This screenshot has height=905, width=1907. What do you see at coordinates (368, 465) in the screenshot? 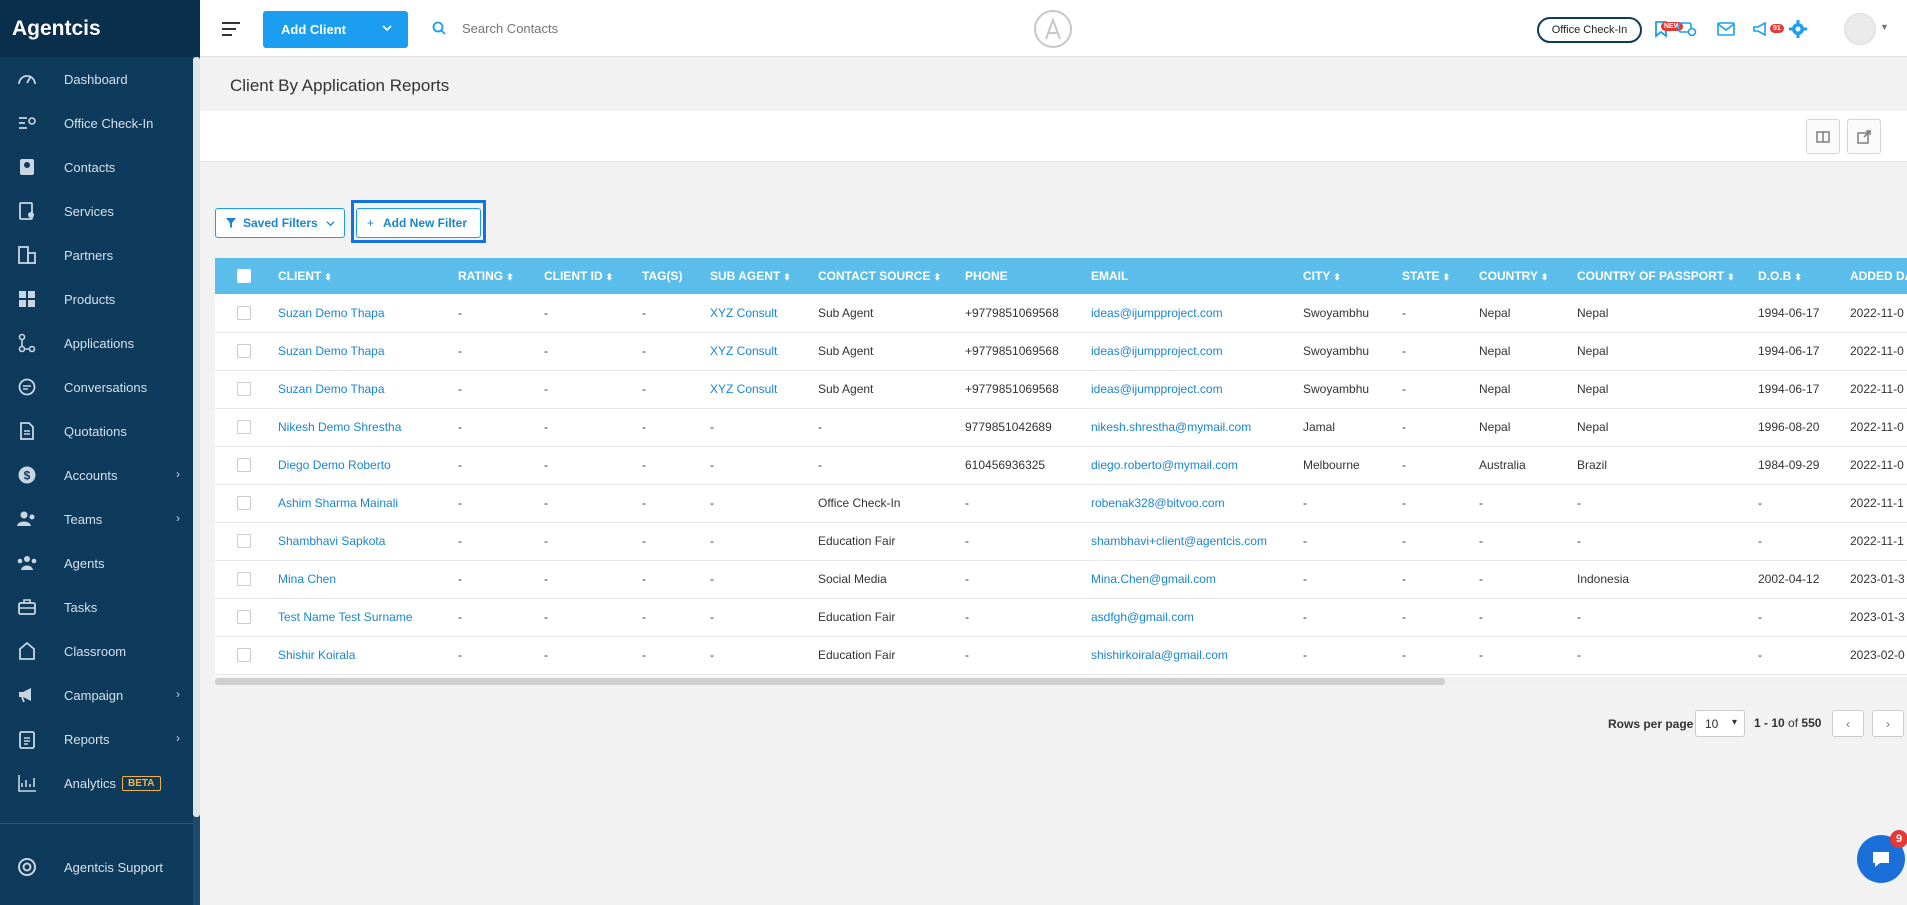
I see `table-cell-link: Diego Demo Roberto` at bounding box center [368, 465].